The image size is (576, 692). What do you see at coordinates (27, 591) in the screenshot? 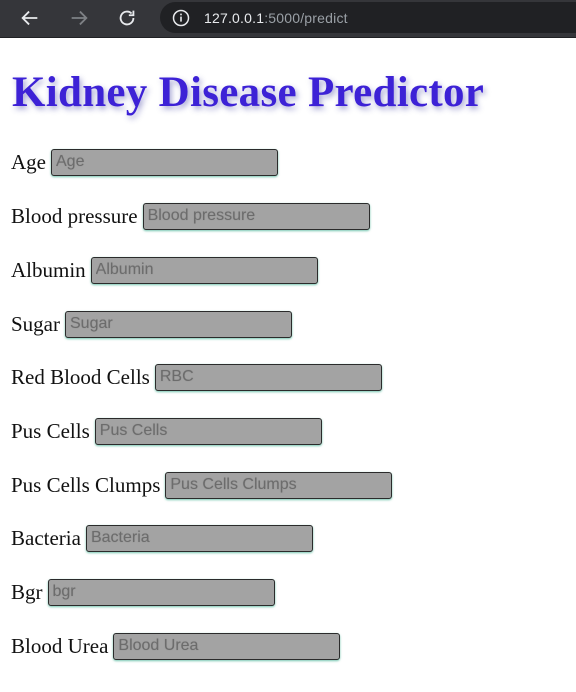
I see `bgr-label: Bgr` at bounding box center [27, 591].